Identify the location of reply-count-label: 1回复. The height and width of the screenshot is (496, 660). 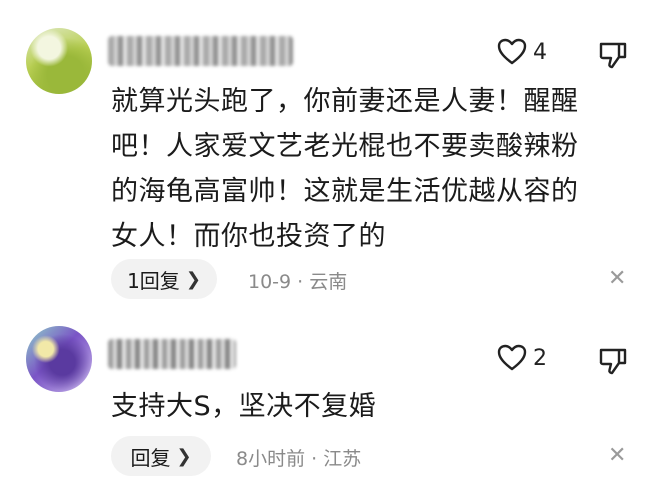
(153, 280).